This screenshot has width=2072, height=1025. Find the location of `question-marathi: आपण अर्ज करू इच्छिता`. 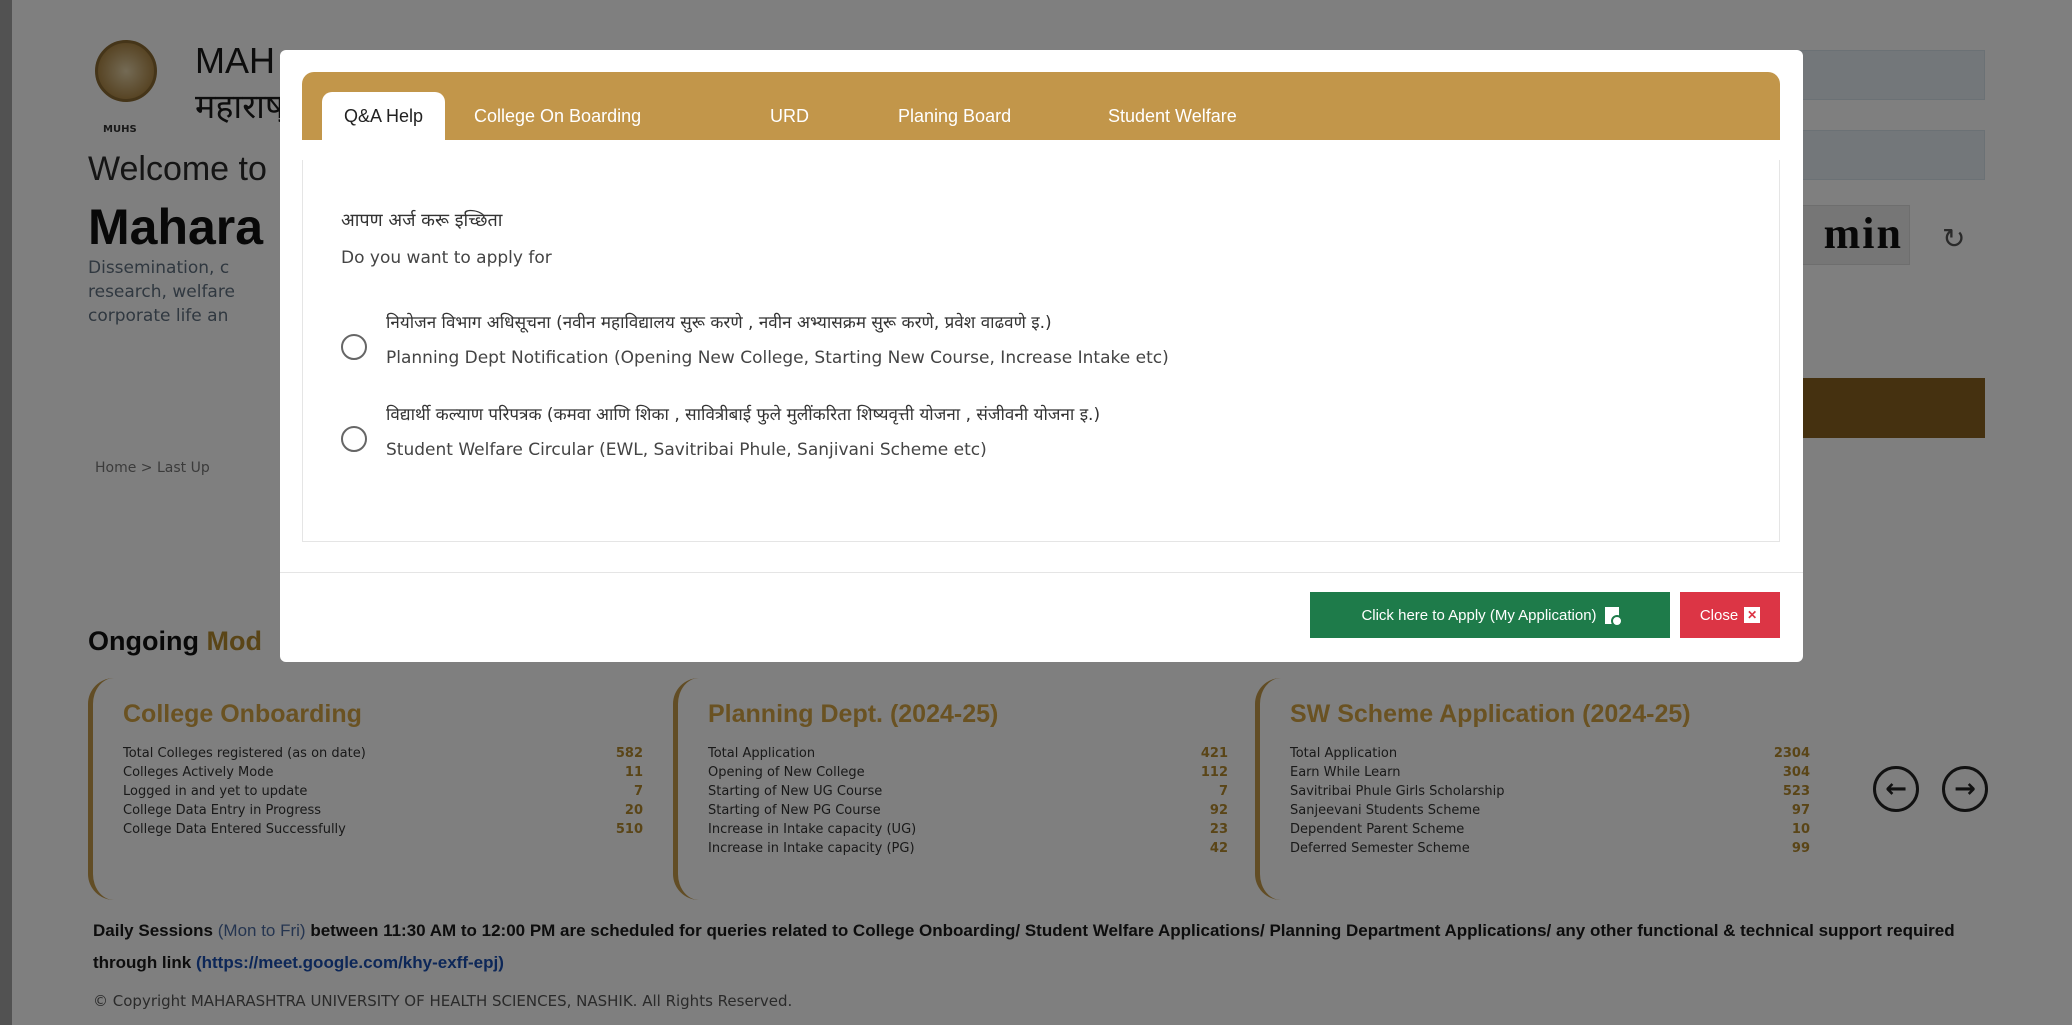

question-marathi: आपण अर्ज करू इच्छिता is located at coordinates (422, 220).